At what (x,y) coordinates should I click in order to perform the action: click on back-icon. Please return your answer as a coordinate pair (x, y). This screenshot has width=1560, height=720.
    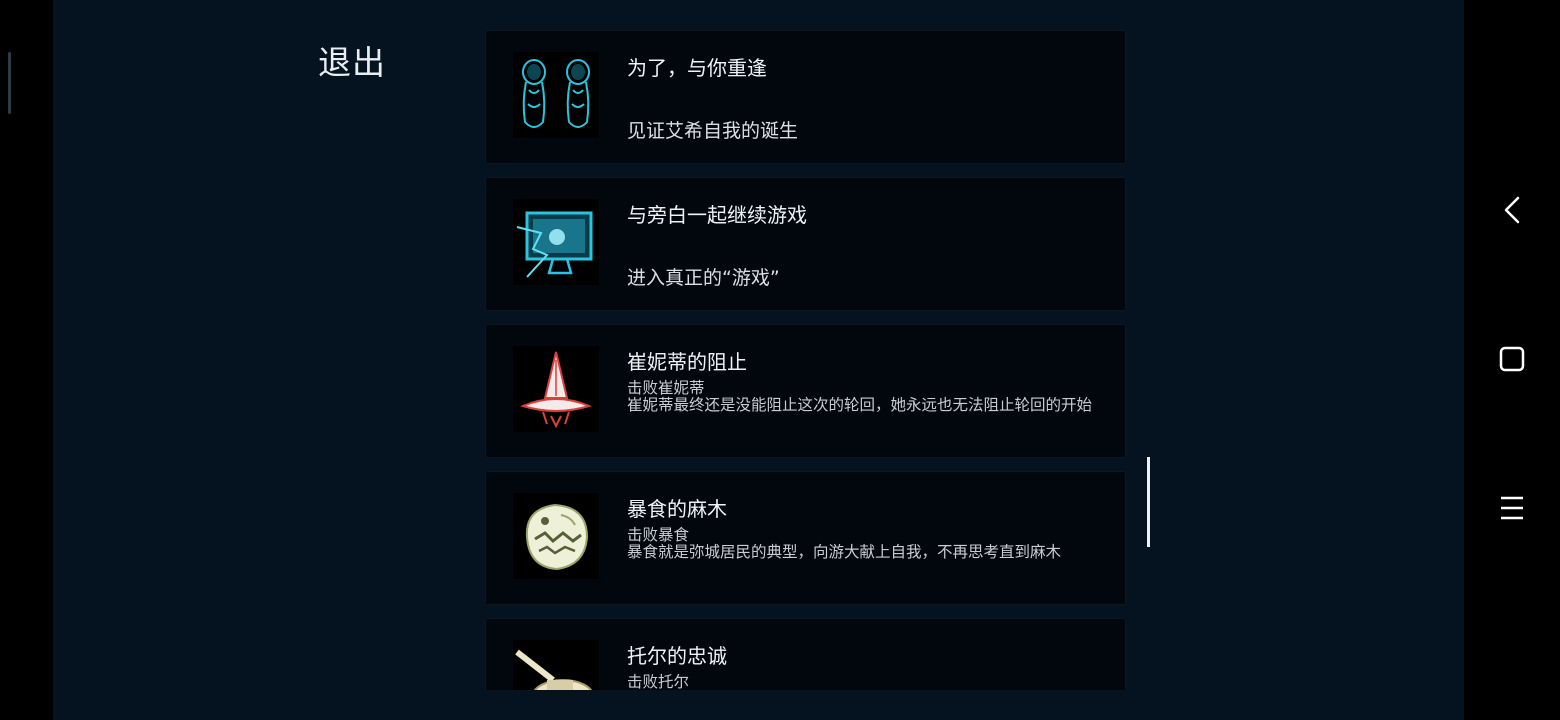
    Looking at the image, I should click on (1512, 210).